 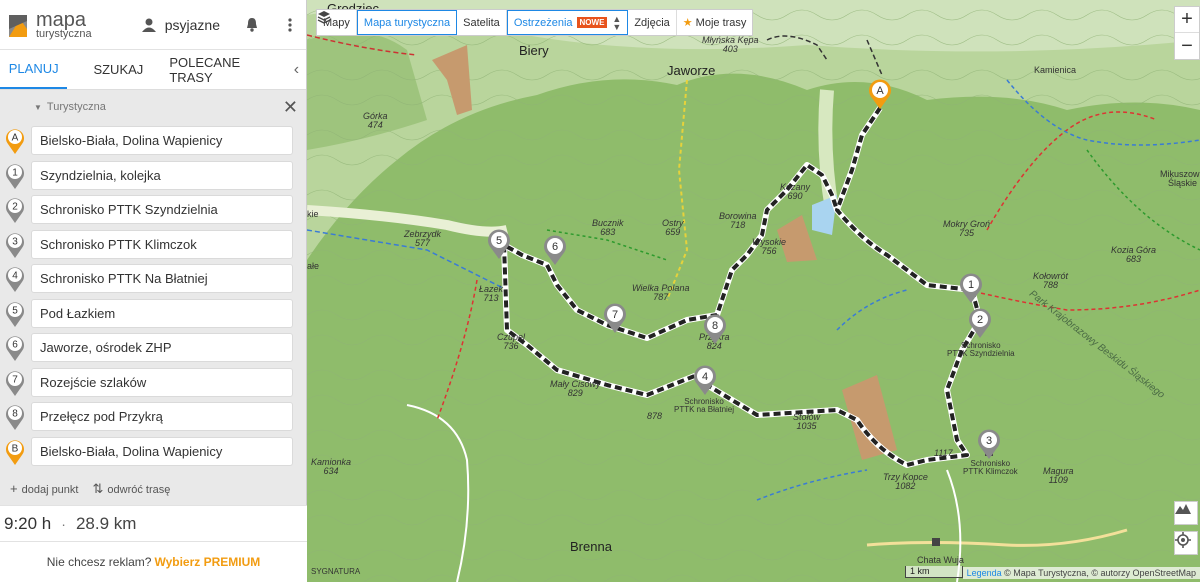 I want to click on route-mode: ▼ Turystyczna ✕, so click(x=153, y=107).